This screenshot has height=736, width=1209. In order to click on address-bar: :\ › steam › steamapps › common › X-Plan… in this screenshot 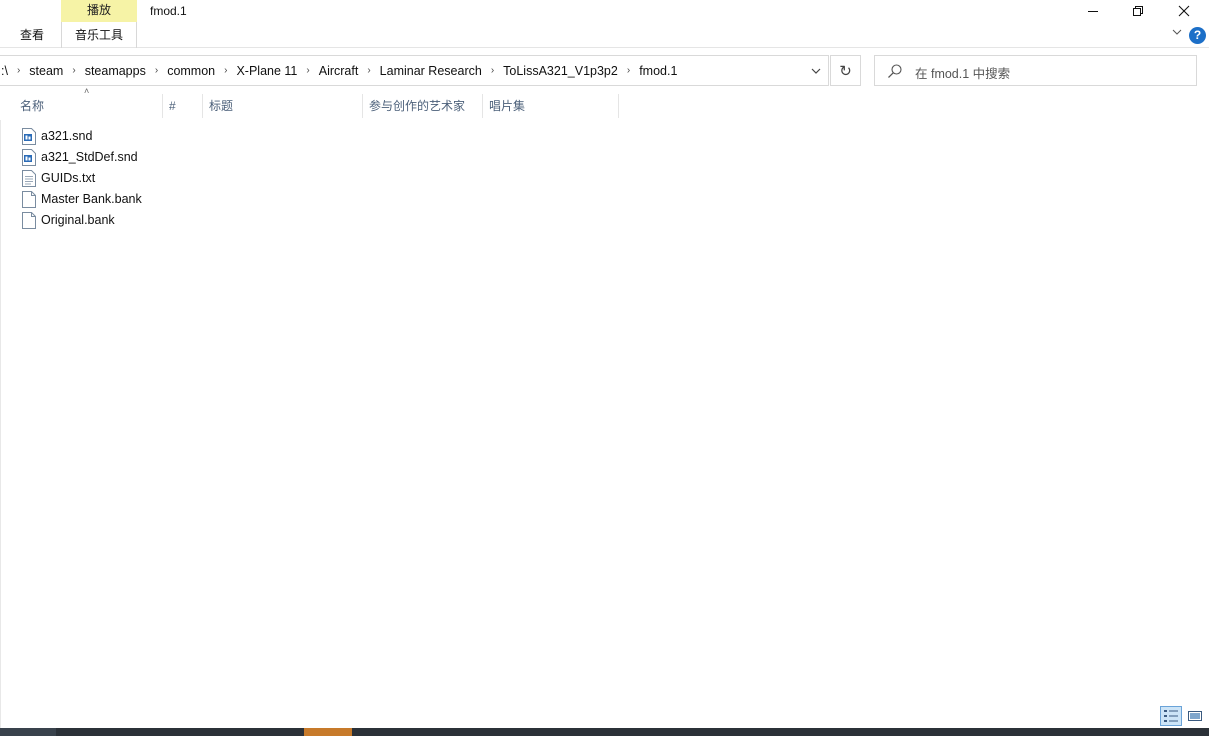, I will do `click(414, 70)`.